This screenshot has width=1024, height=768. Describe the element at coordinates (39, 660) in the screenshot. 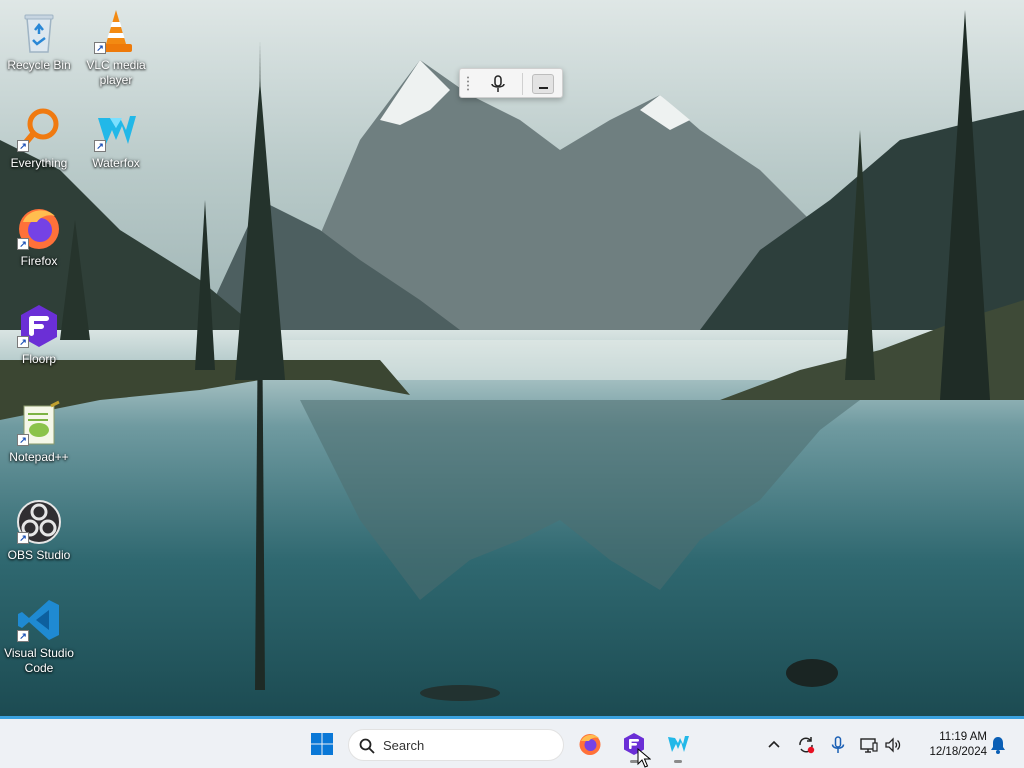

I see `desktop-icon-label: Visual Studio Code` at that location.